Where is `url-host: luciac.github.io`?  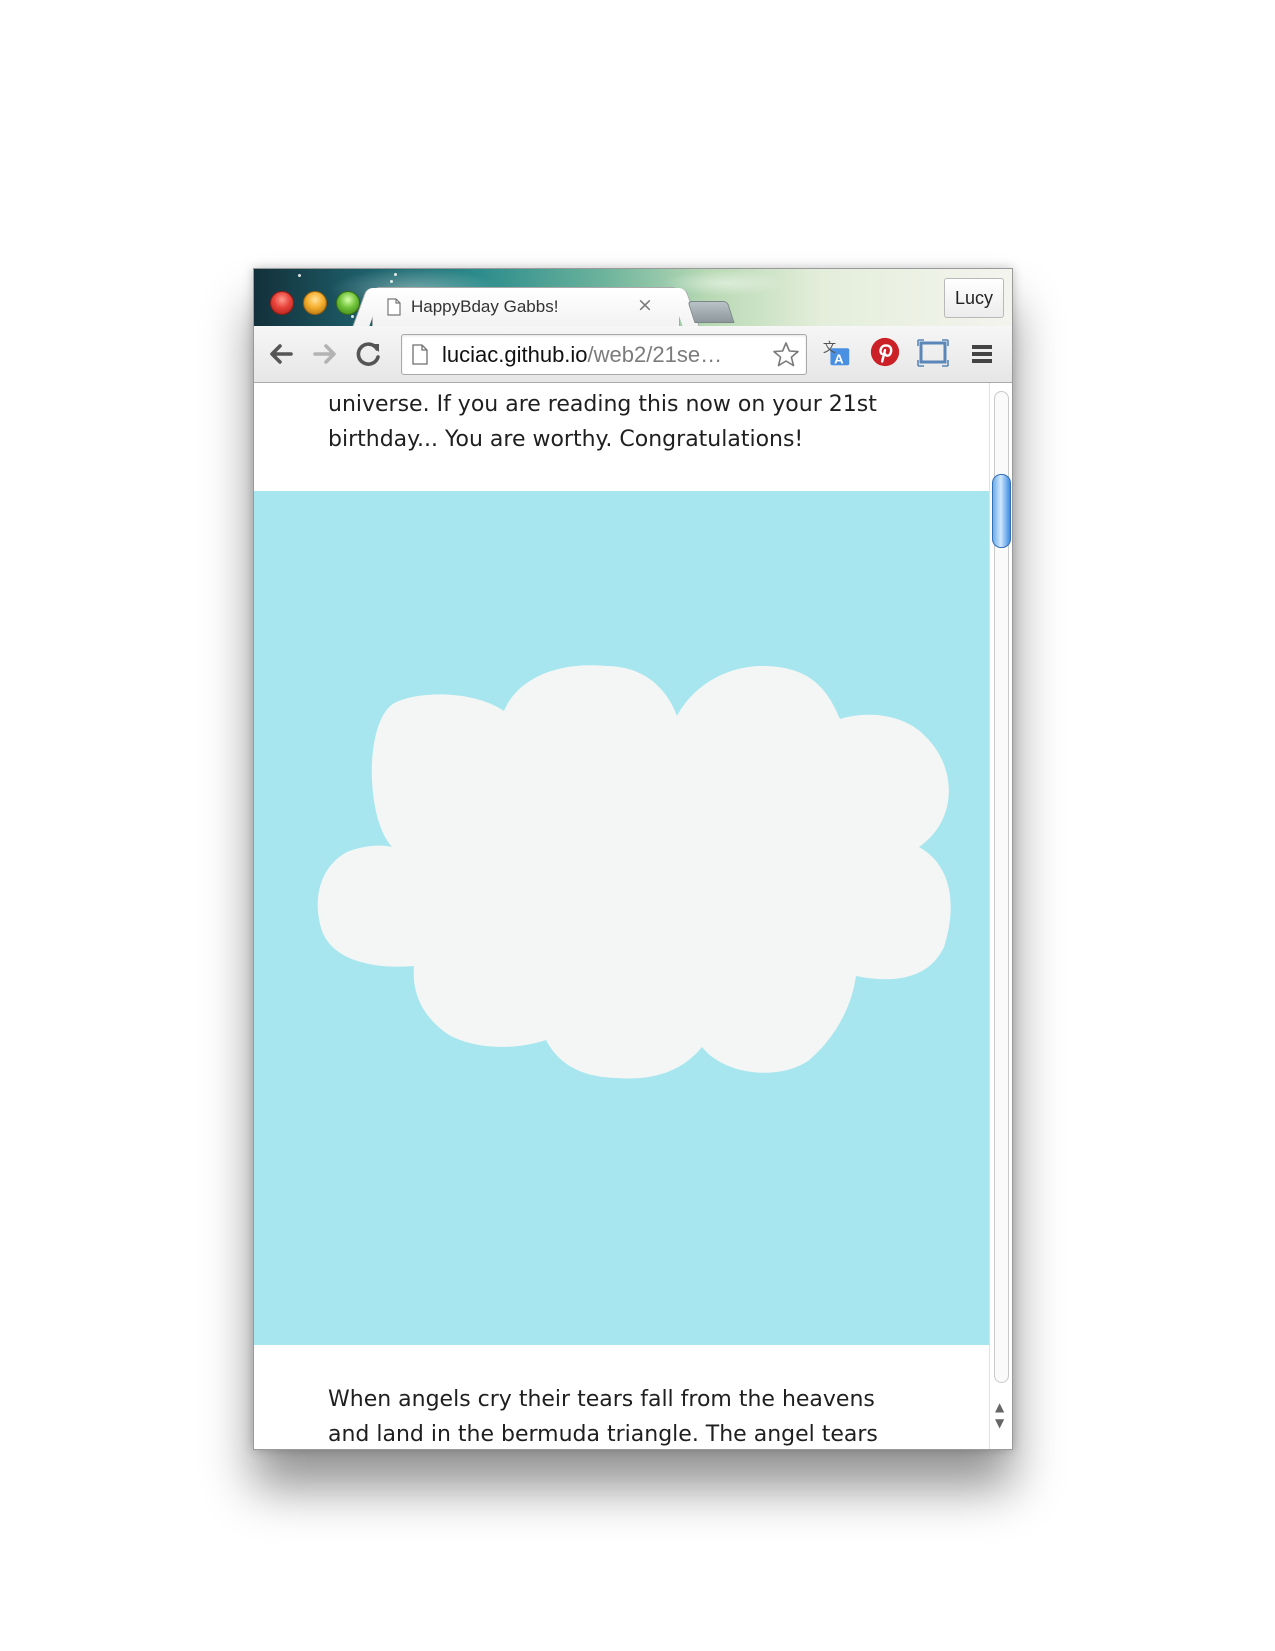
url-host: luciac.github.io is located at coordinates (515, 354).